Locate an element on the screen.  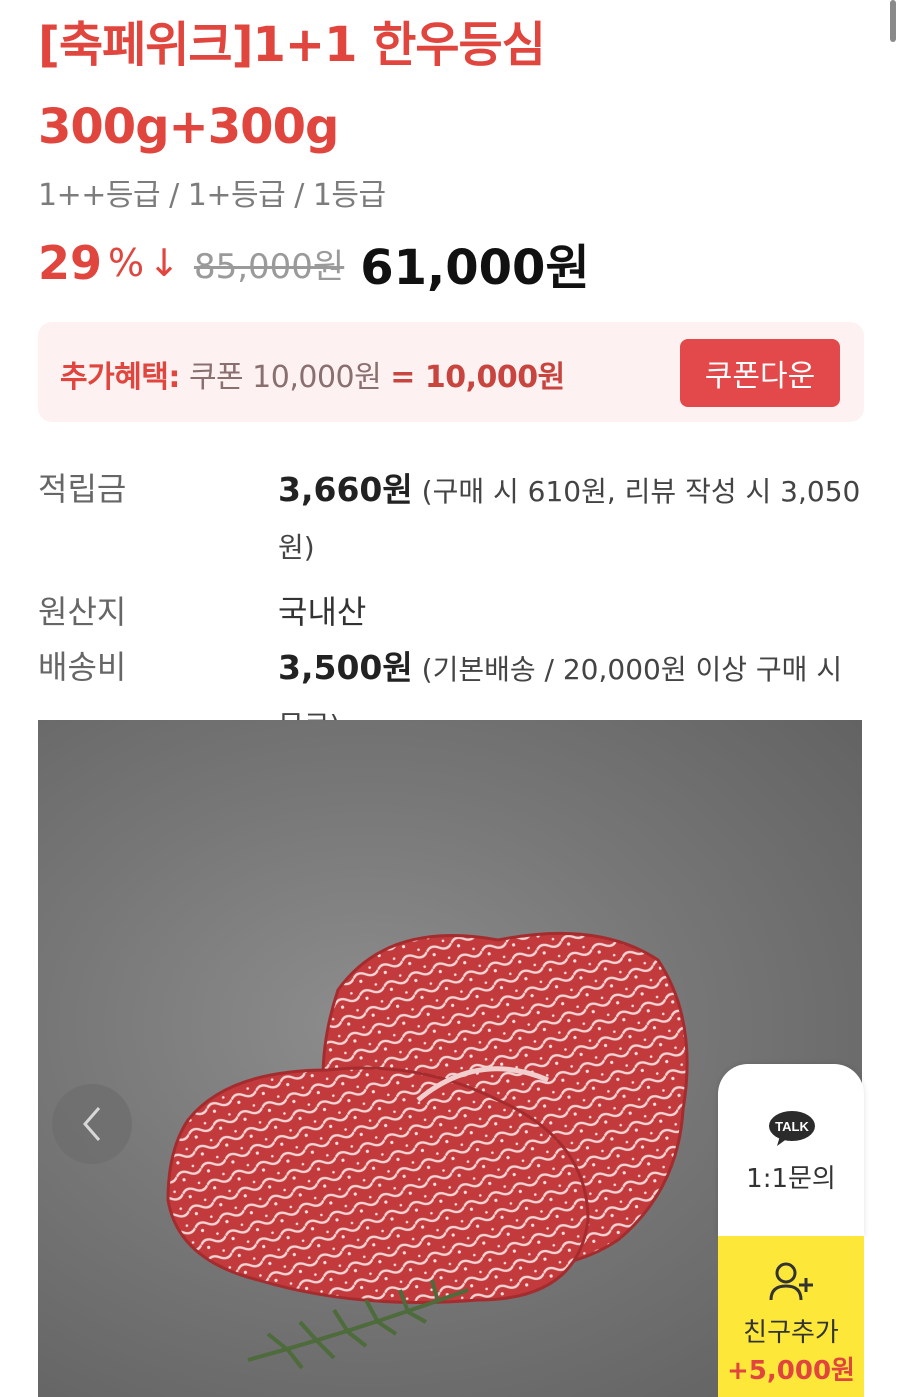
scrollbar is located at coordinates (893, 21).